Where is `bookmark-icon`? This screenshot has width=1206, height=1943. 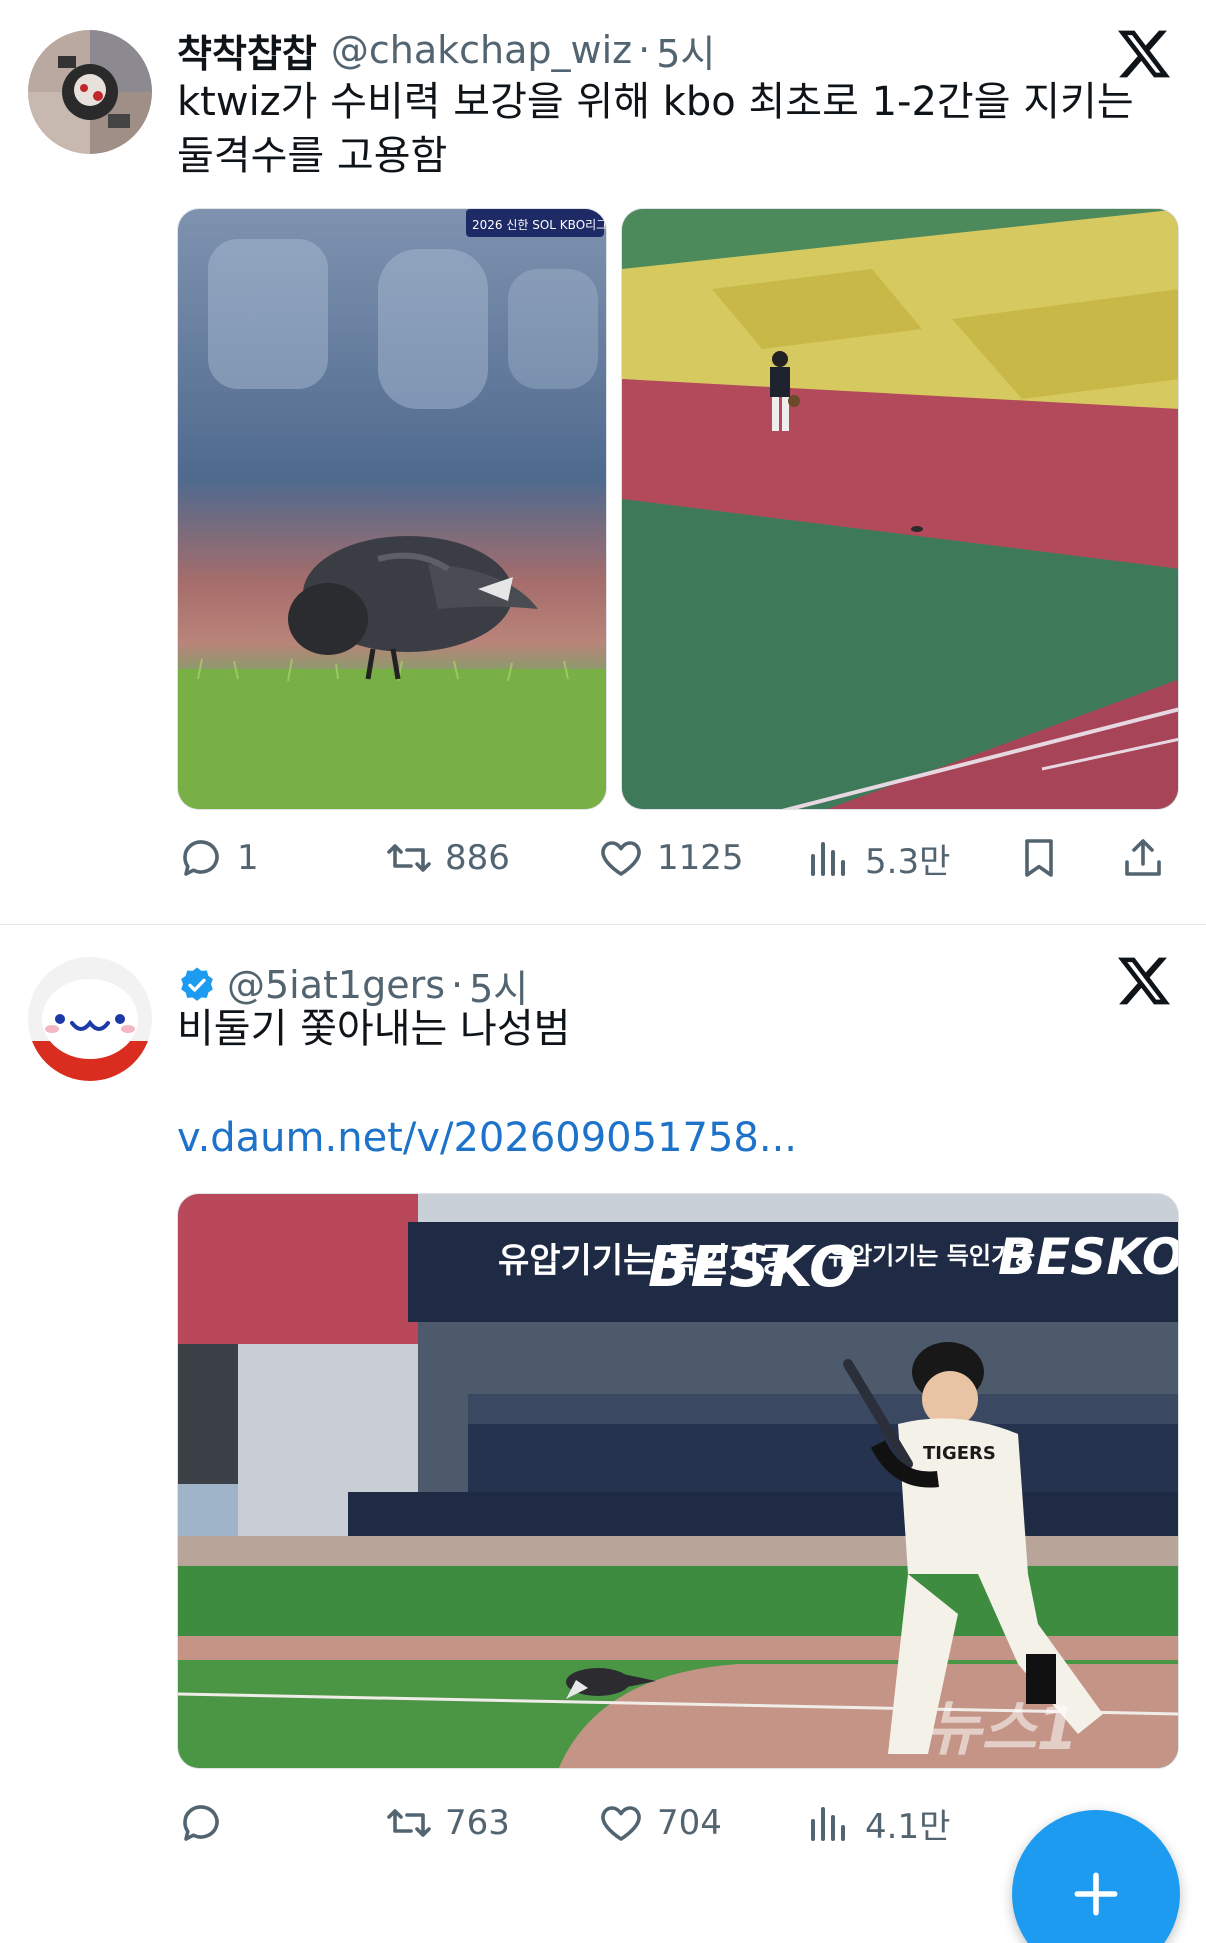 bookmark-icon is located at coordinates (1039, 858).